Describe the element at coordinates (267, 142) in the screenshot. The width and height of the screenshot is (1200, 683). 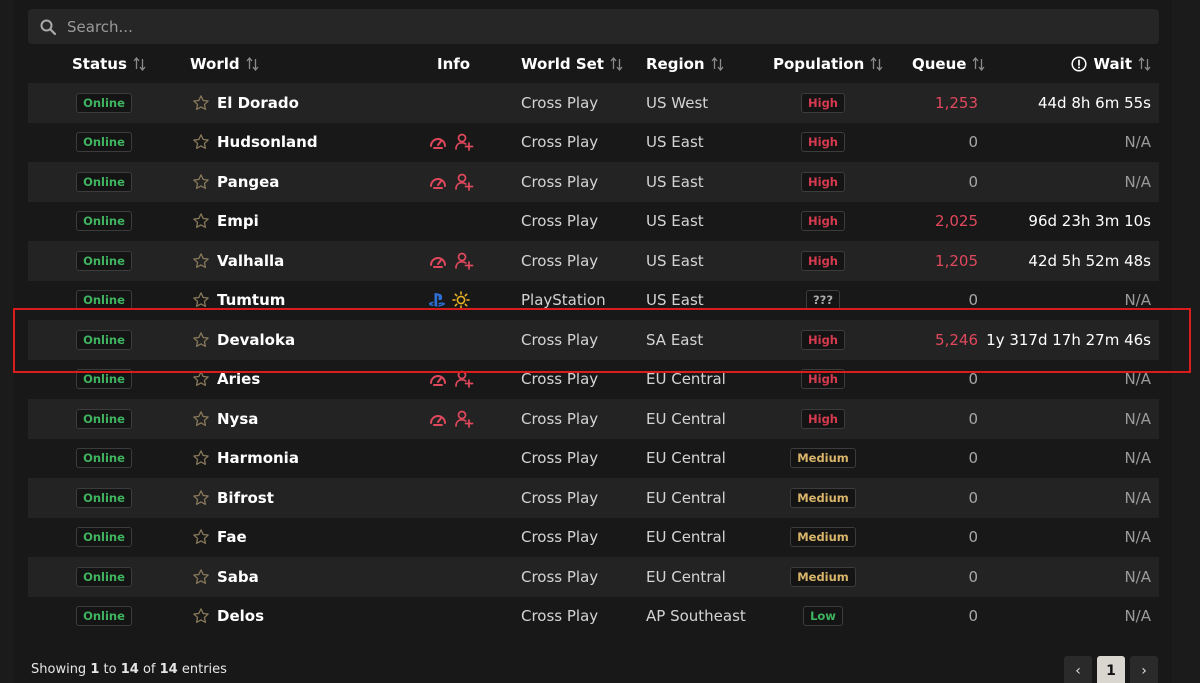
I see `world-name: Hudsonland` at that location.